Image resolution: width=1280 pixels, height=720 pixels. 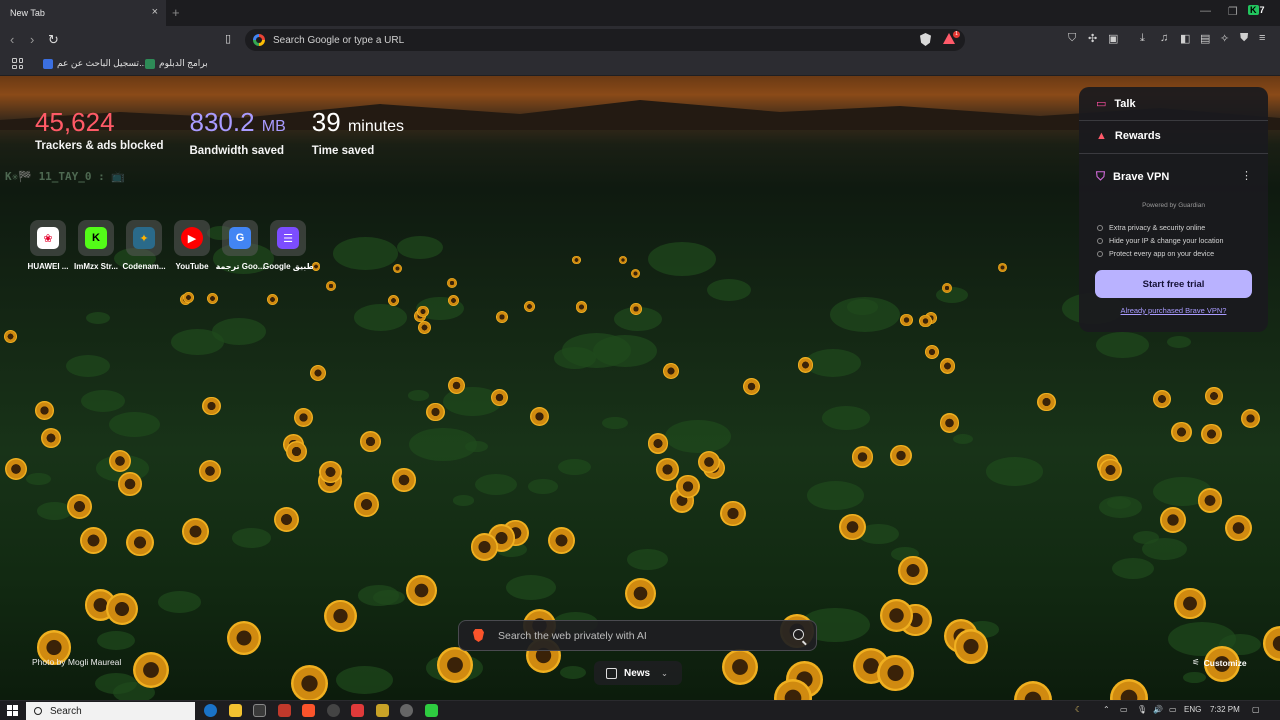 What do you see at coordinates (1142, 38) in the screenshot?
I see `download-icon: ⤓` at bounding box center [1142, 38].